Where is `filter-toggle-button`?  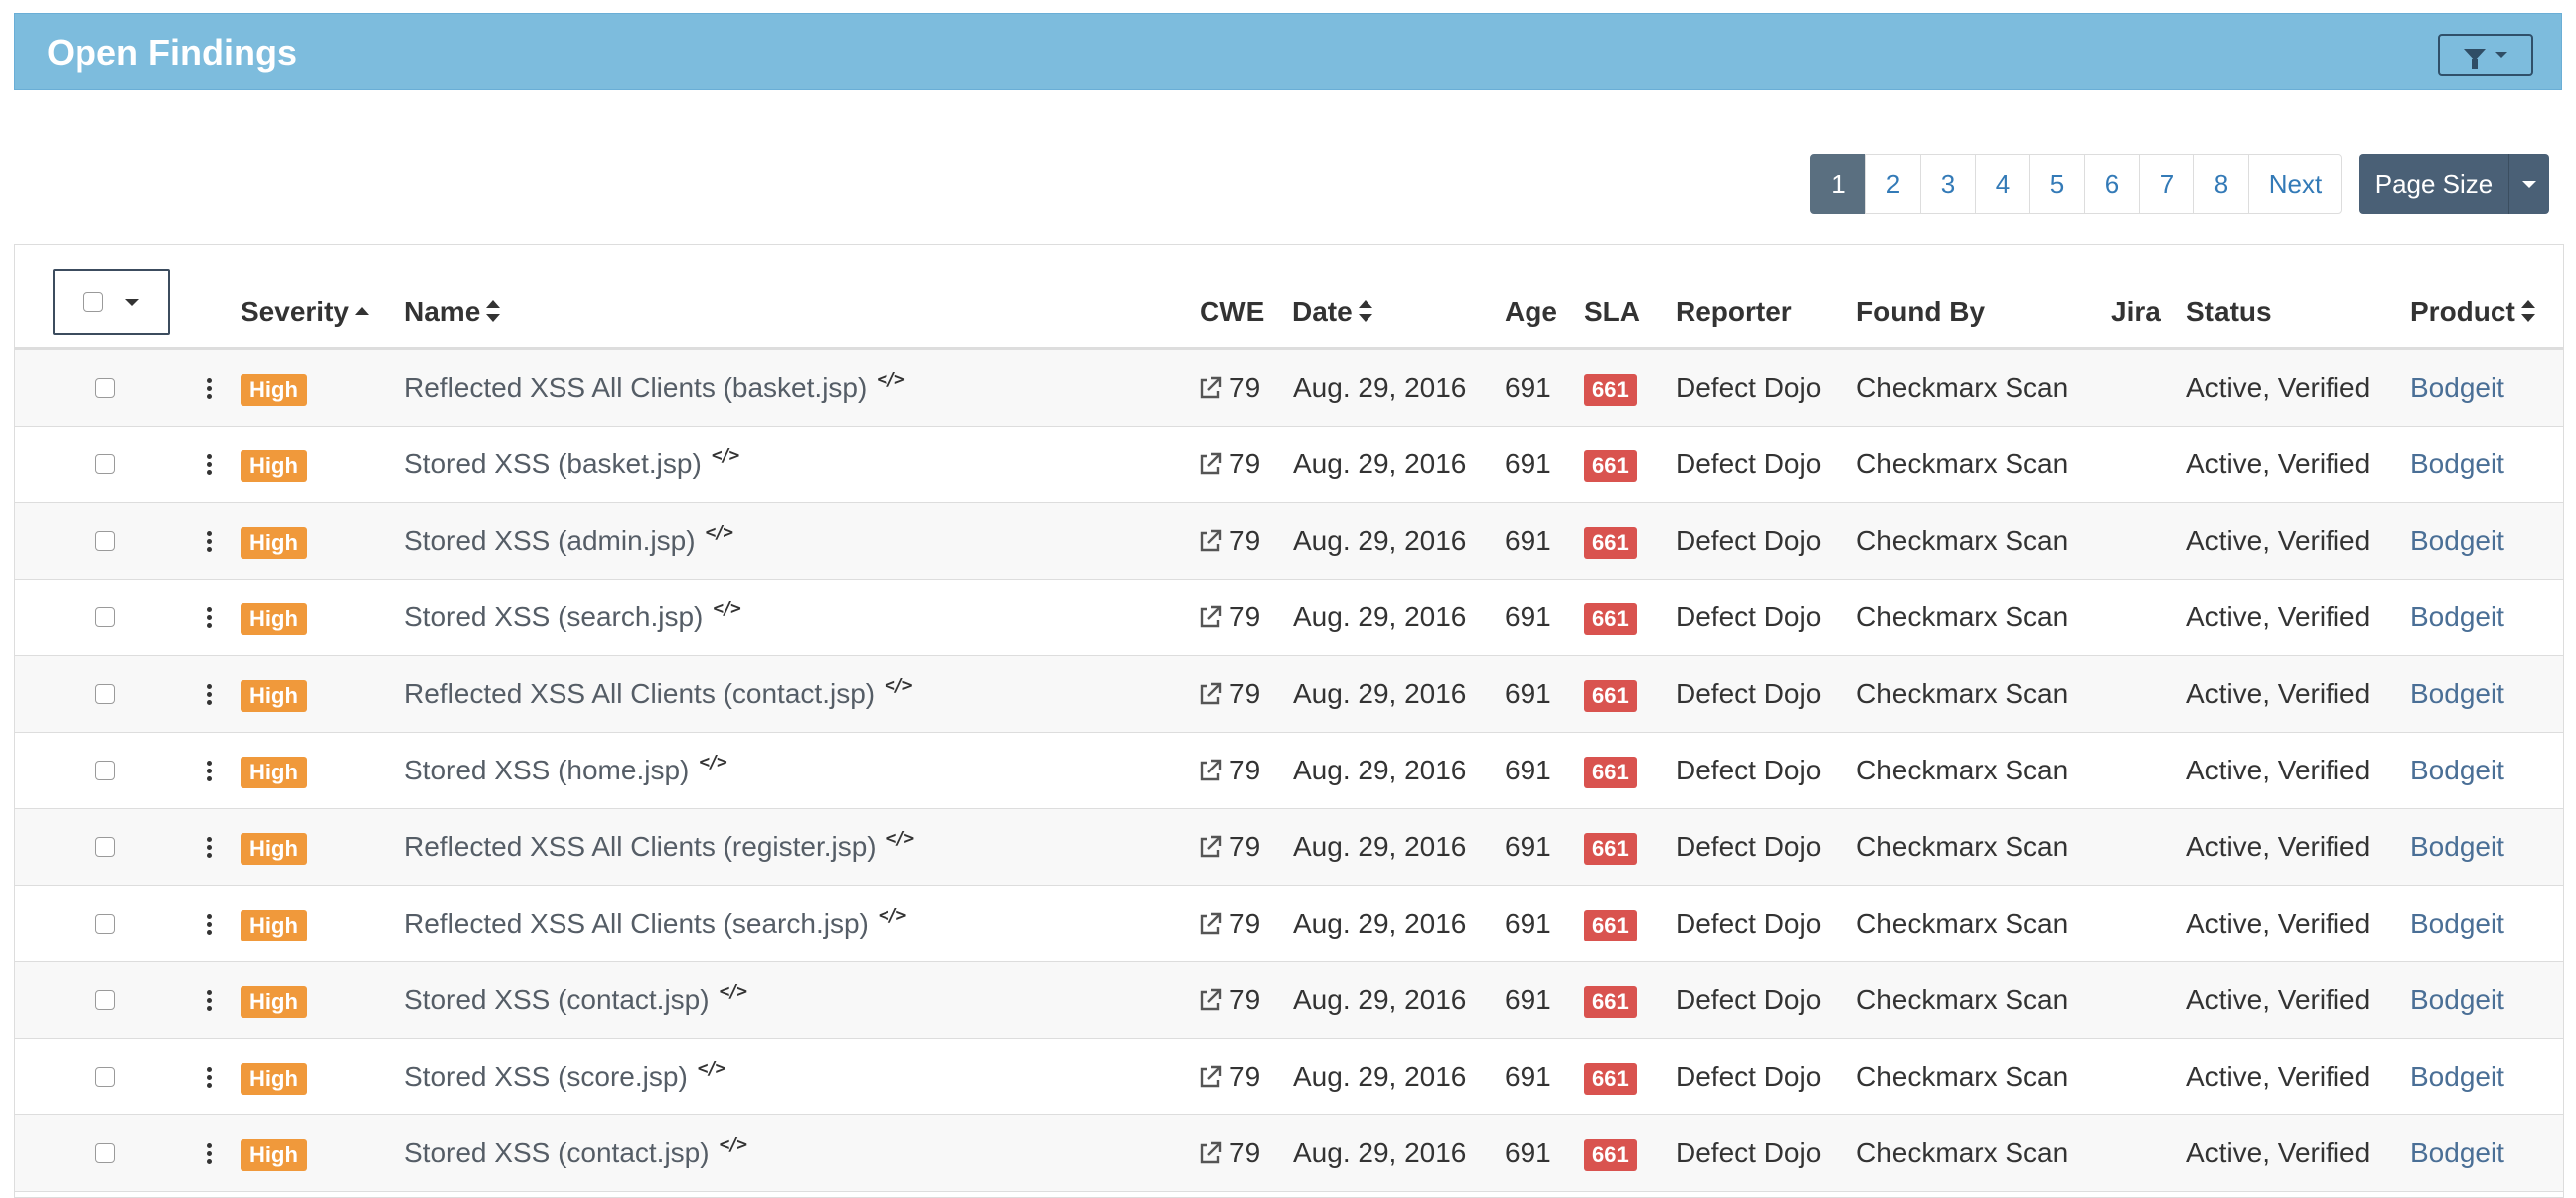
filter-toggle-button is located at coordinates (2485, 55).